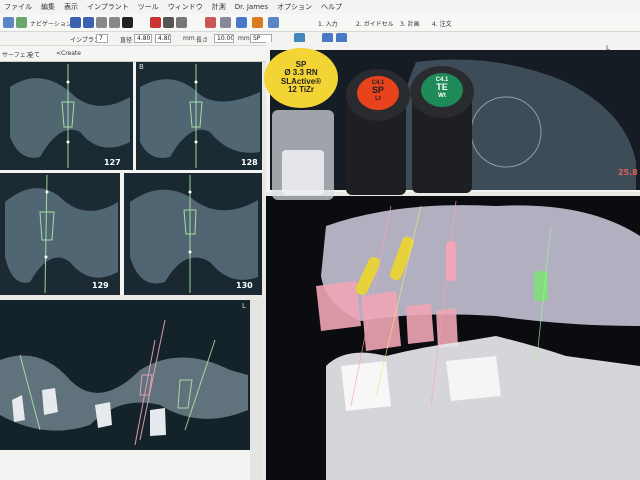 The image size is (640, 480). What do you see at coordinates (18, 7) in the screenshot?
I see `menu-file: ファイル` at bounding box center [18, 7].